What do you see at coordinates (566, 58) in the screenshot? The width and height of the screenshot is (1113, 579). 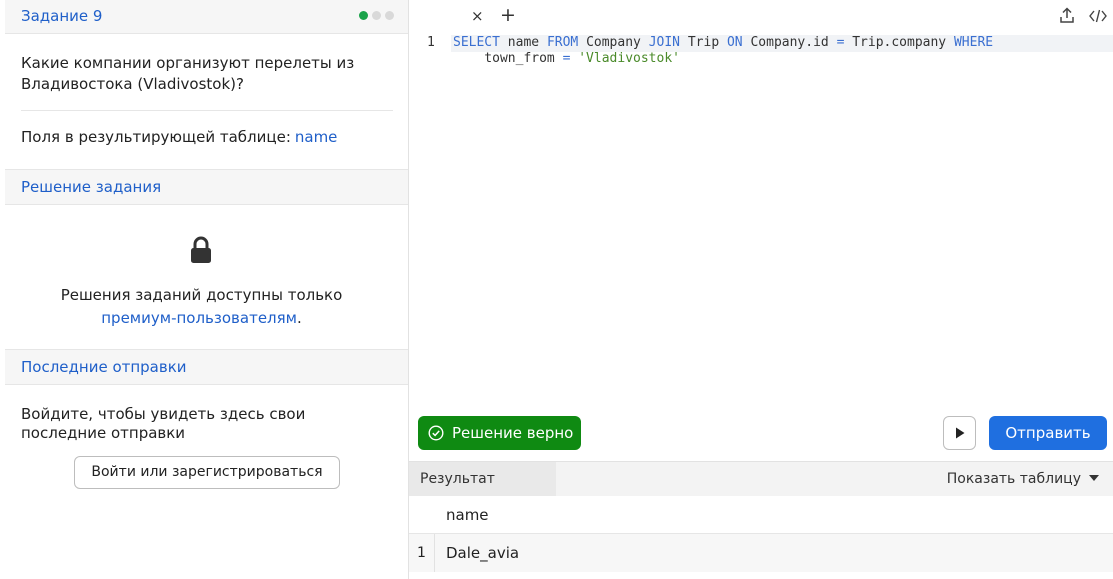 I see `code-line-1-wrap: town_from = 'Vladivostok'` at bounding box center [566, 58].